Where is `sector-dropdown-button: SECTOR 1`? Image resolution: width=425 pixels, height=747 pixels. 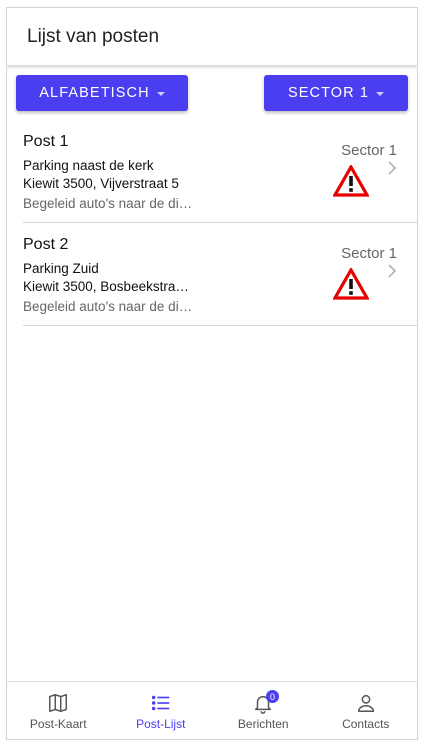
sector-dropdown-button: SECTOR 1 is located at coordinates (336, 93).